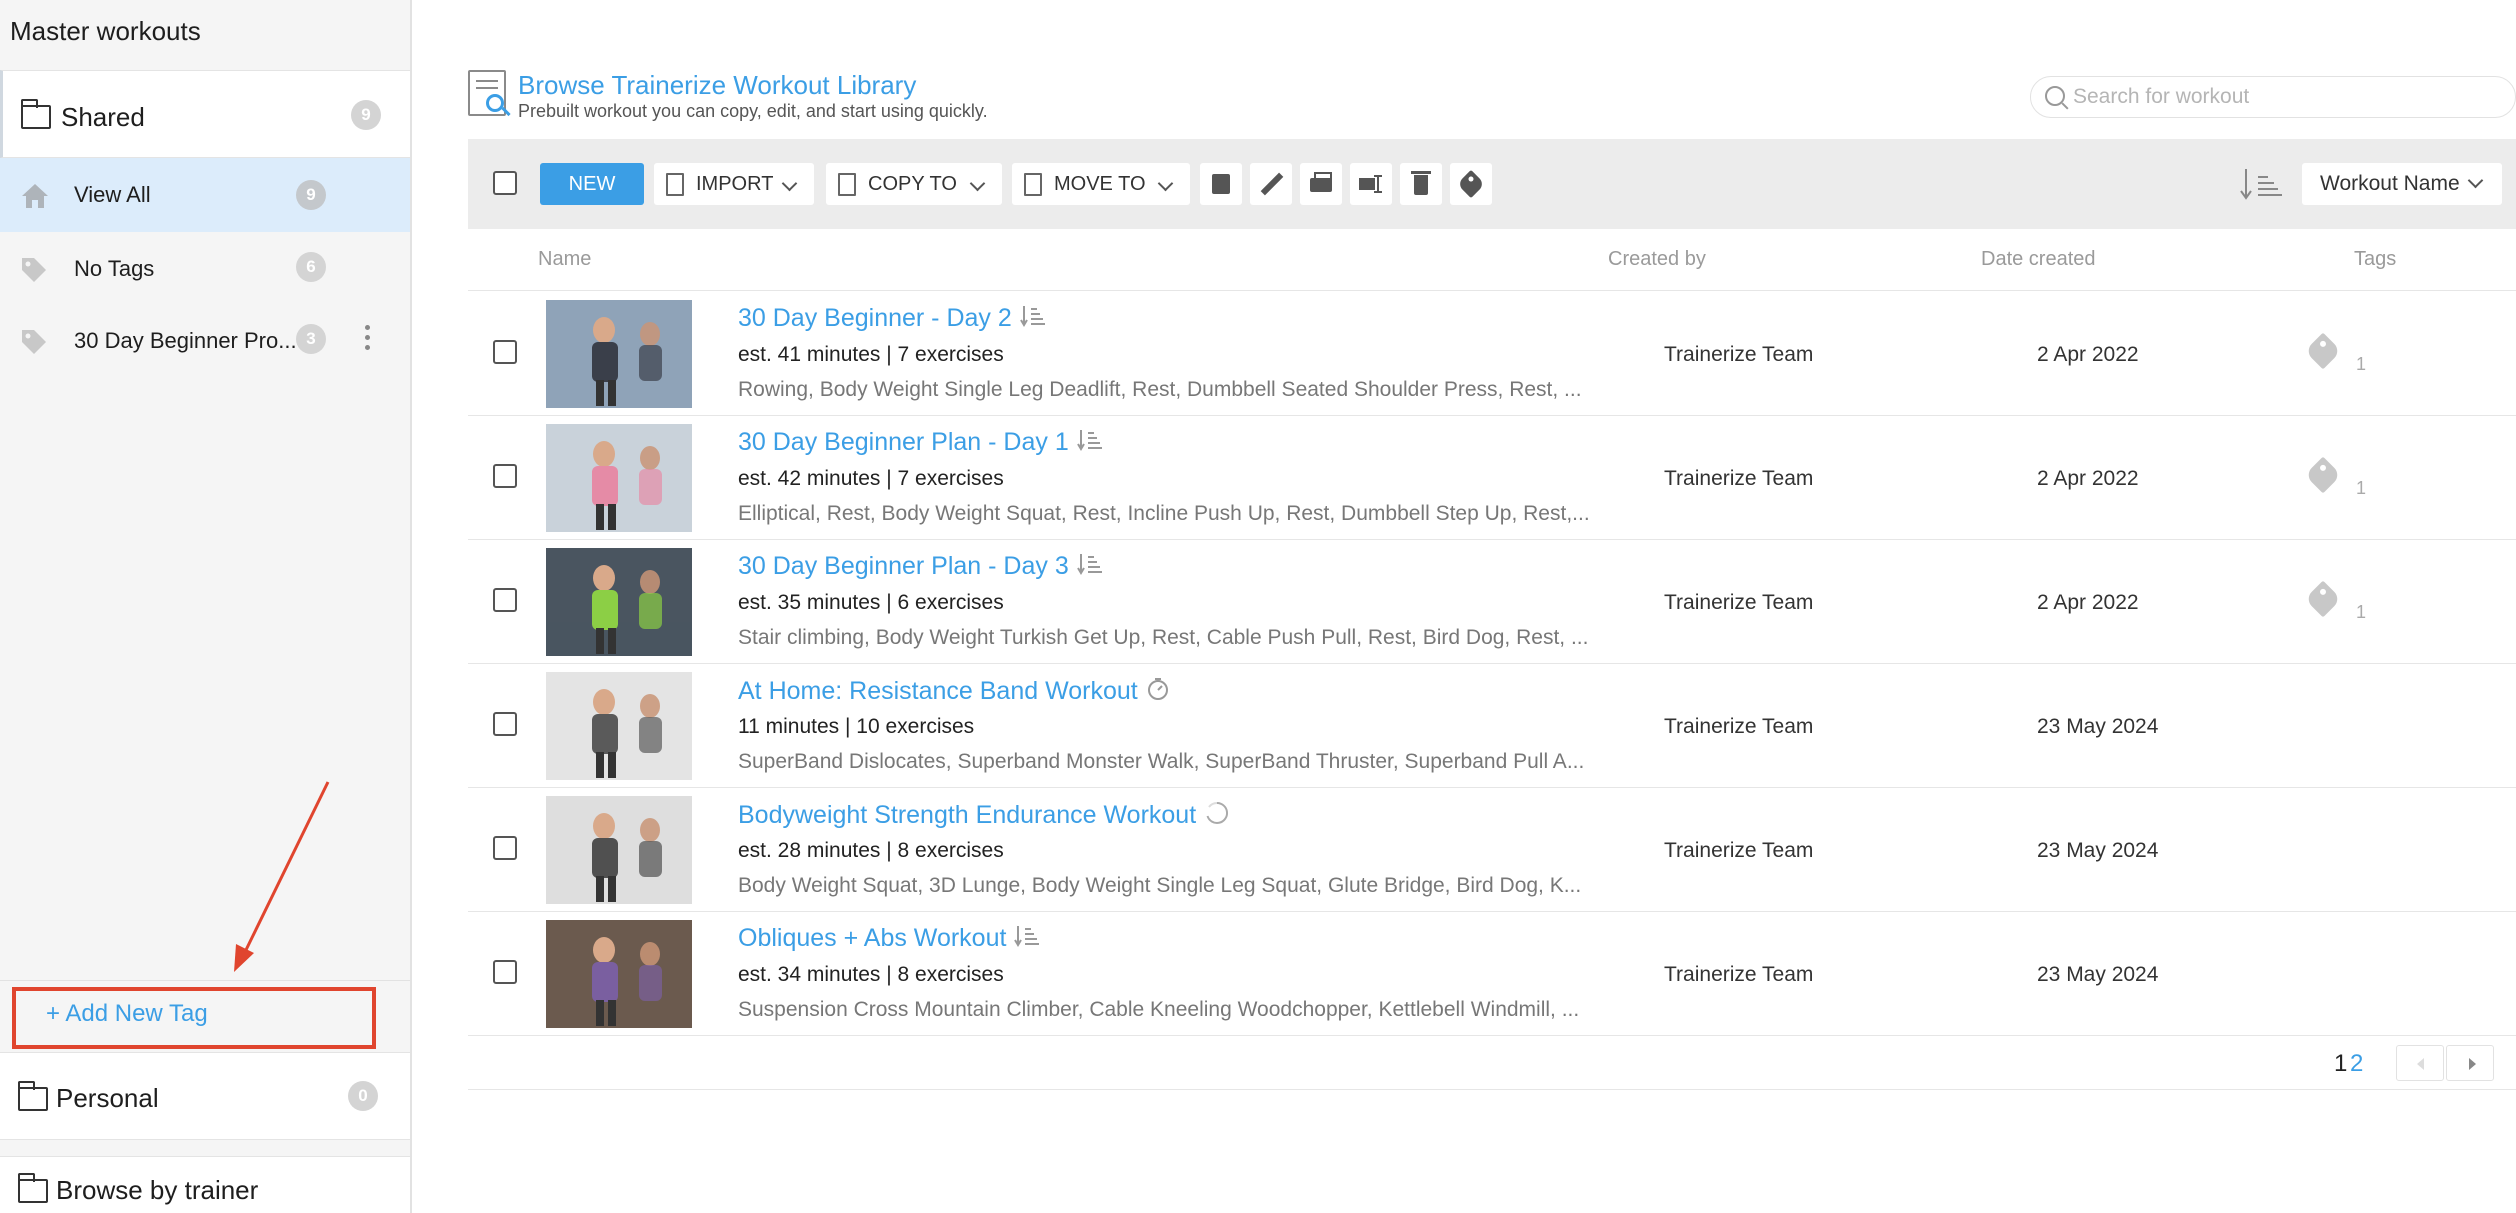 The image size is (2516, 1213). Describe the element at coordinates (311, 195) in the screenshot. I see `count-badge: 9` at that location.